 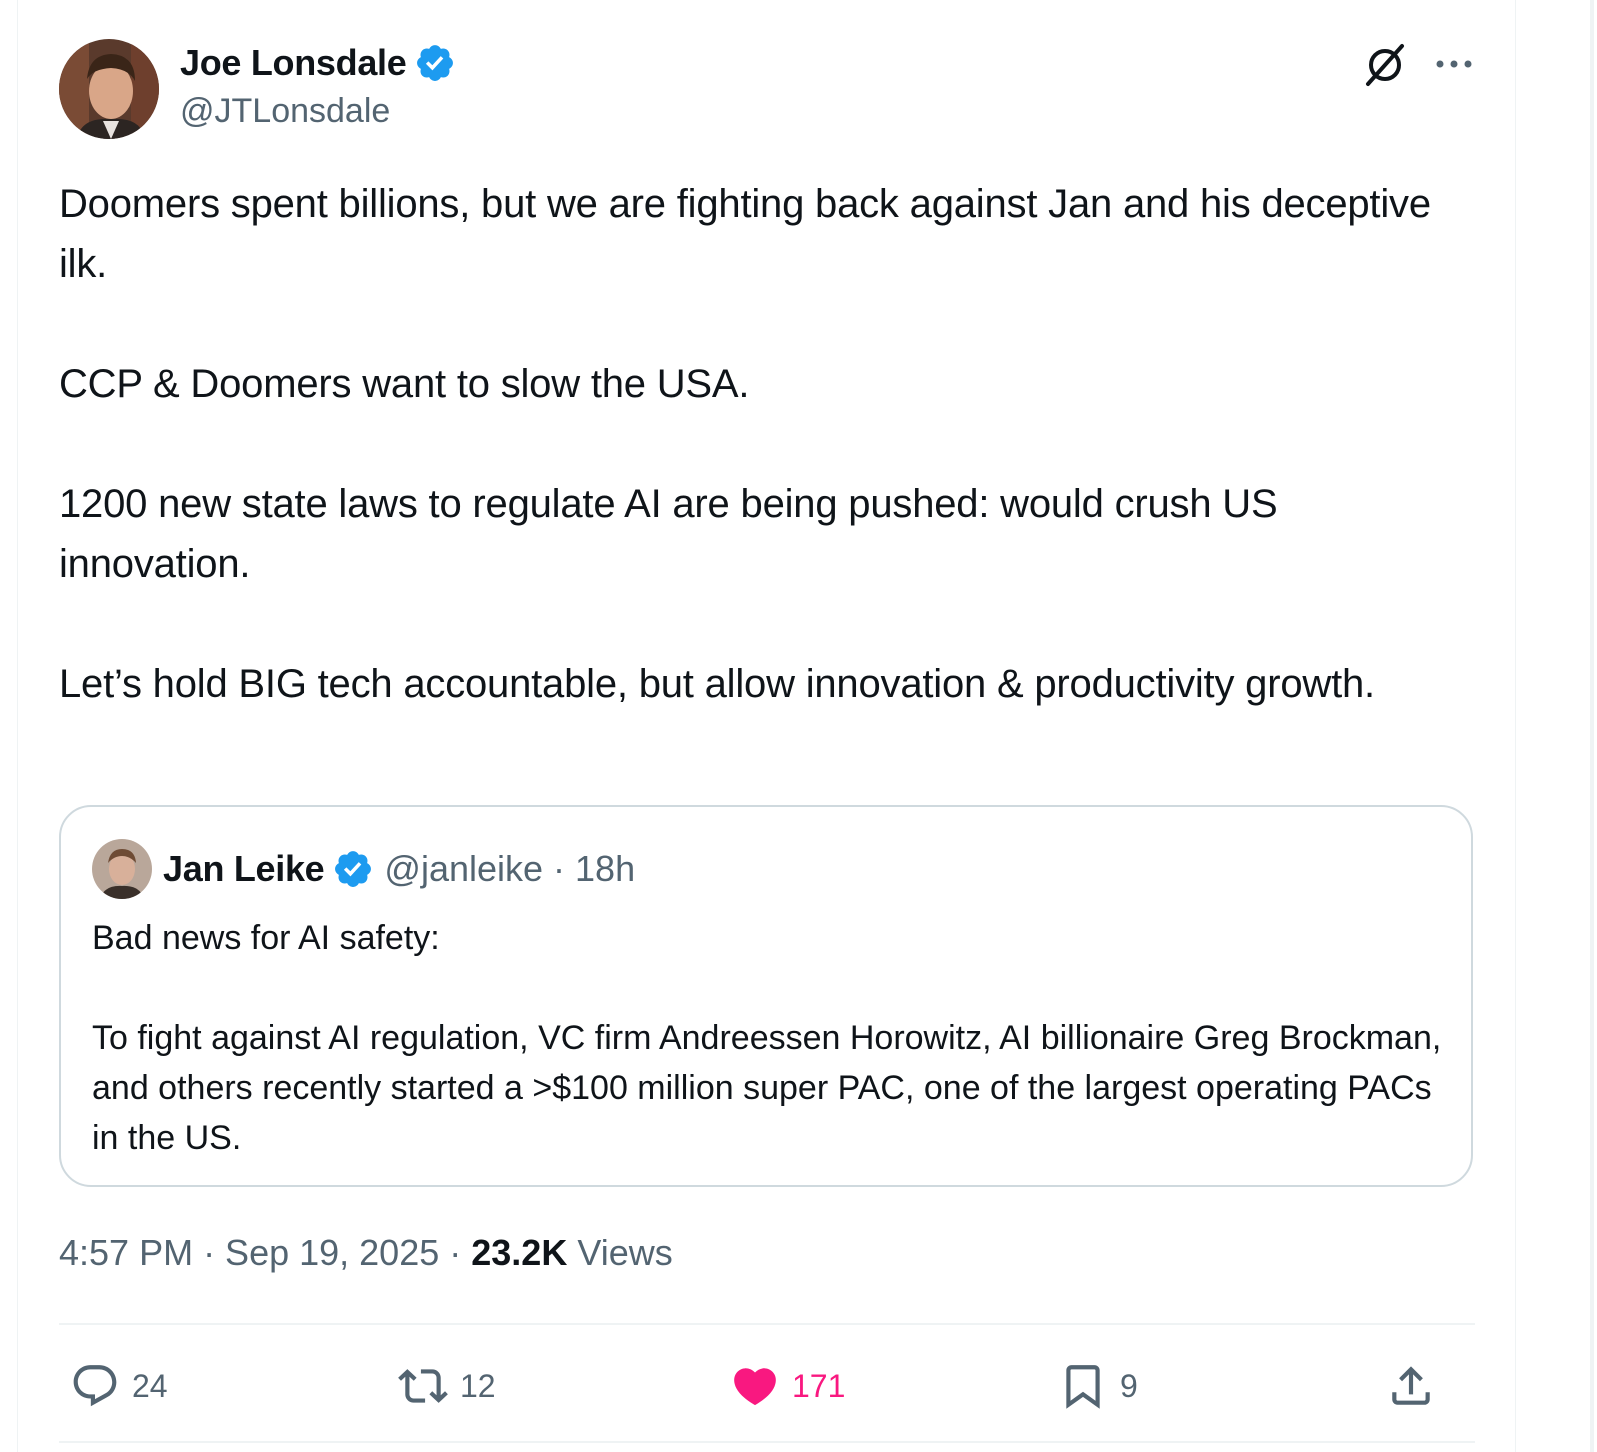 I want to click on timestamp-views: 4:57 PM · Sep 19, 2025 · 23.2K Views, so click(x=366, y=1253).